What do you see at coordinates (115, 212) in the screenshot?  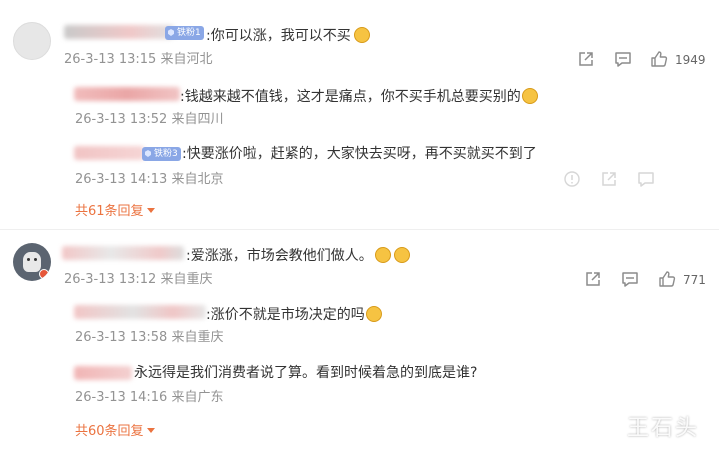 I see `more-replies-link: 共61条回复` at bounding box center [115, 212].